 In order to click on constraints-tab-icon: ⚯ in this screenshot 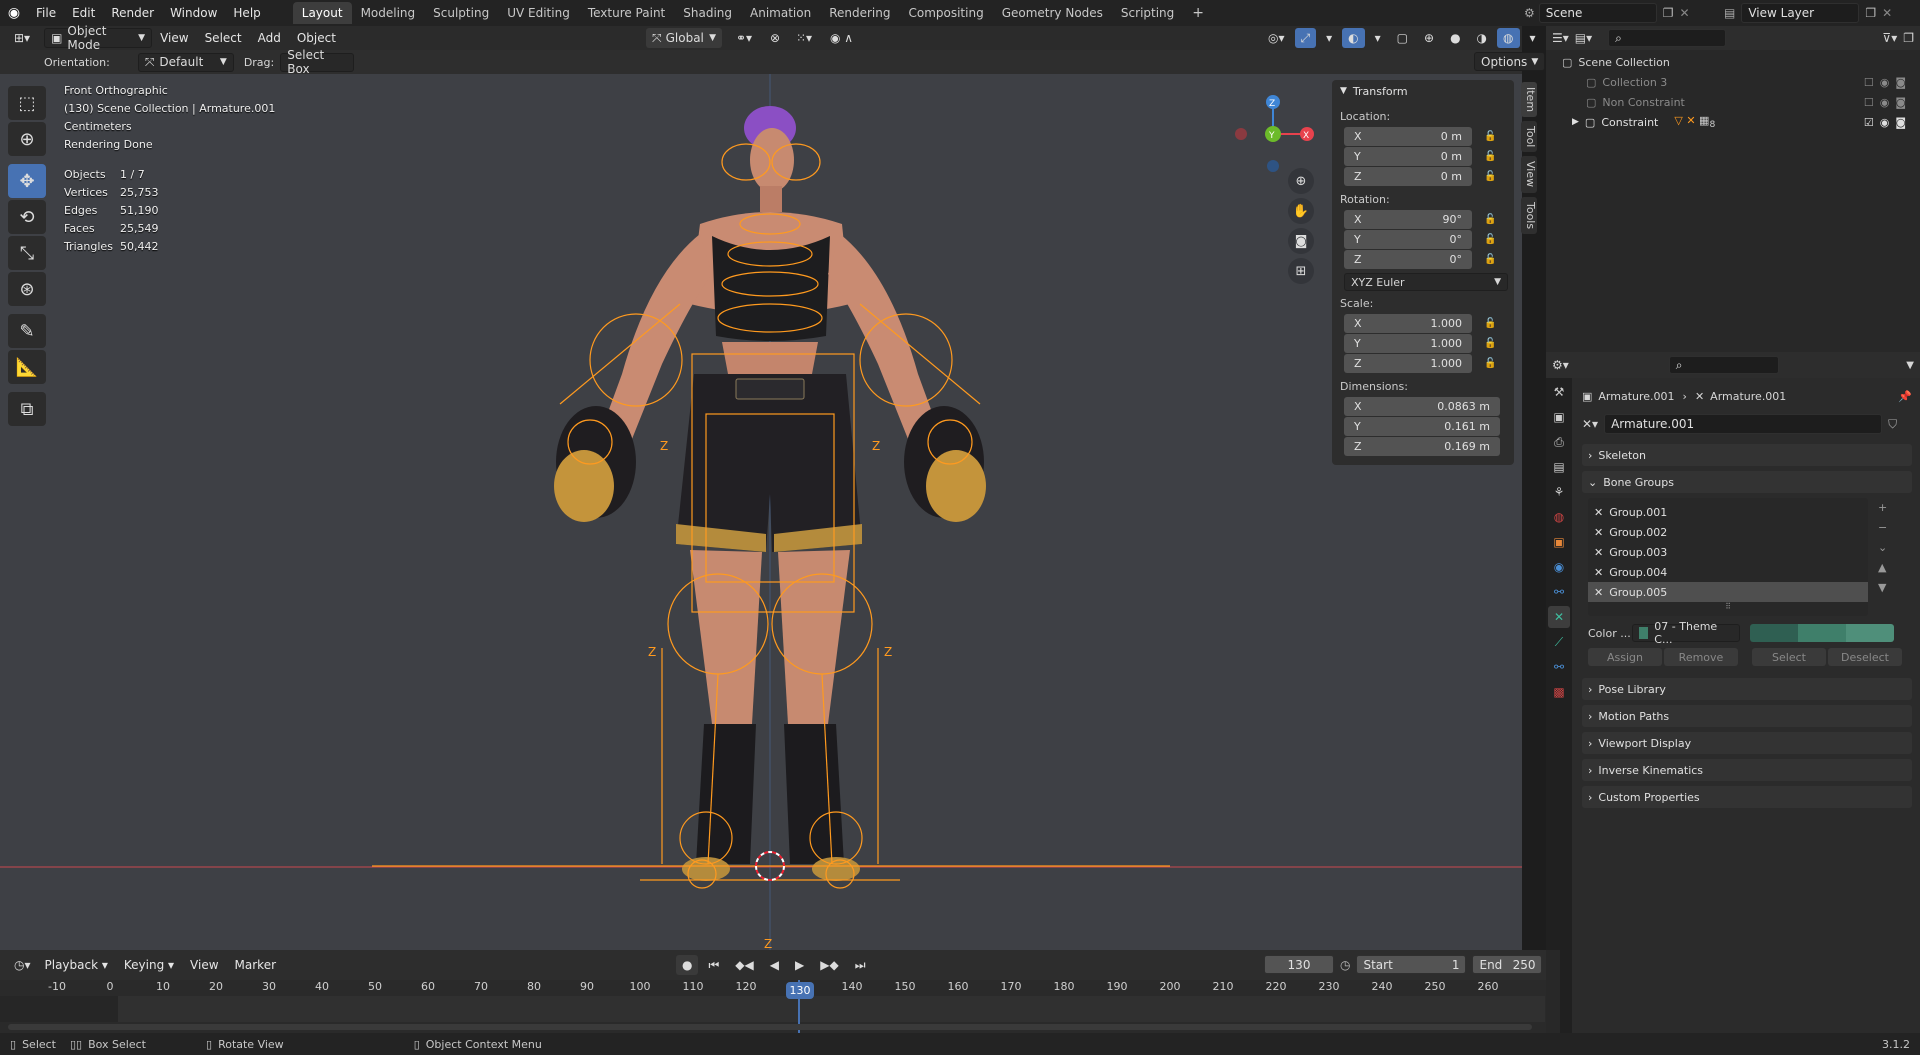, I will do `click(1559, 592)`.